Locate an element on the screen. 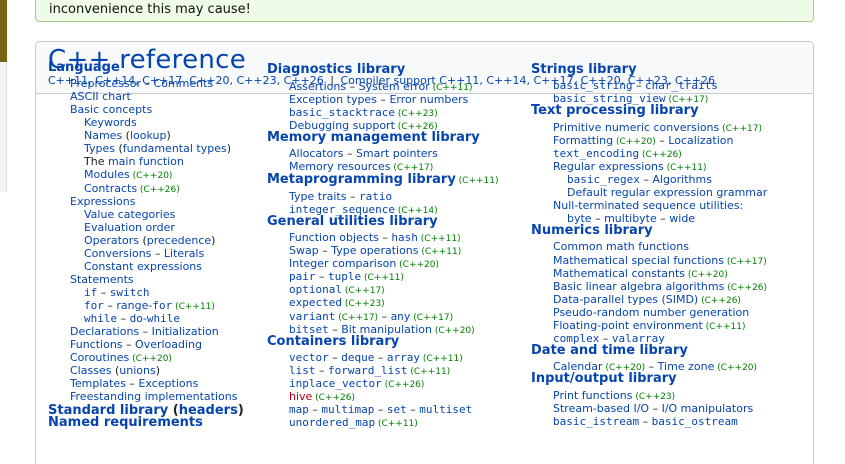  link-type-traits: Type traits is located at coordinates (317, 196).